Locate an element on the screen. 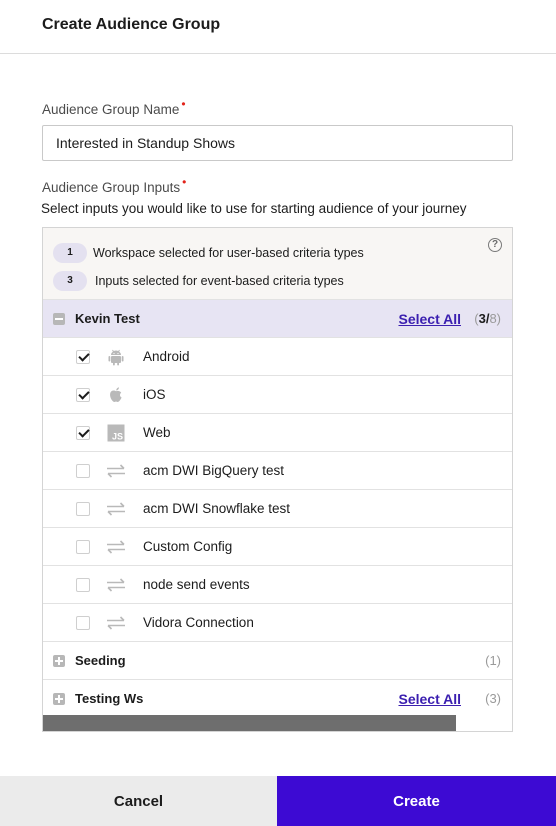  input-row-node-send-events: node send events is located at coordinates (277, 585).